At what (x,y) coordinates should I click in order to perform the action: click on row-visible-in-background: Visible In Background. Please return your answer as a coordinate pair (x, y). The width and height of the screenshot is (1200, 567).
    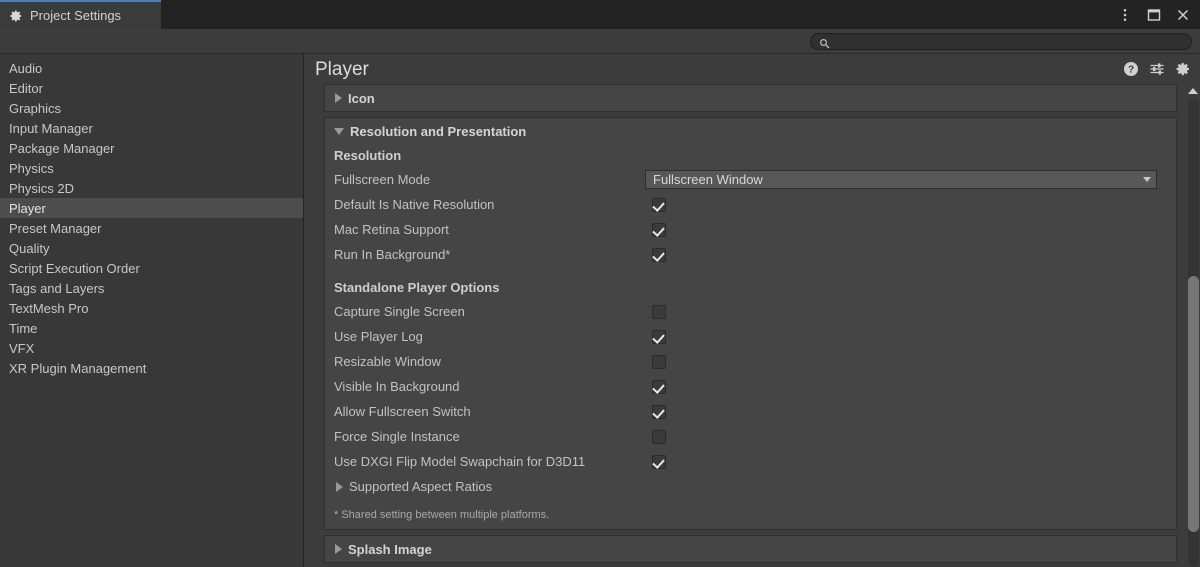
    Looking at the image, I should click on (750, 386).